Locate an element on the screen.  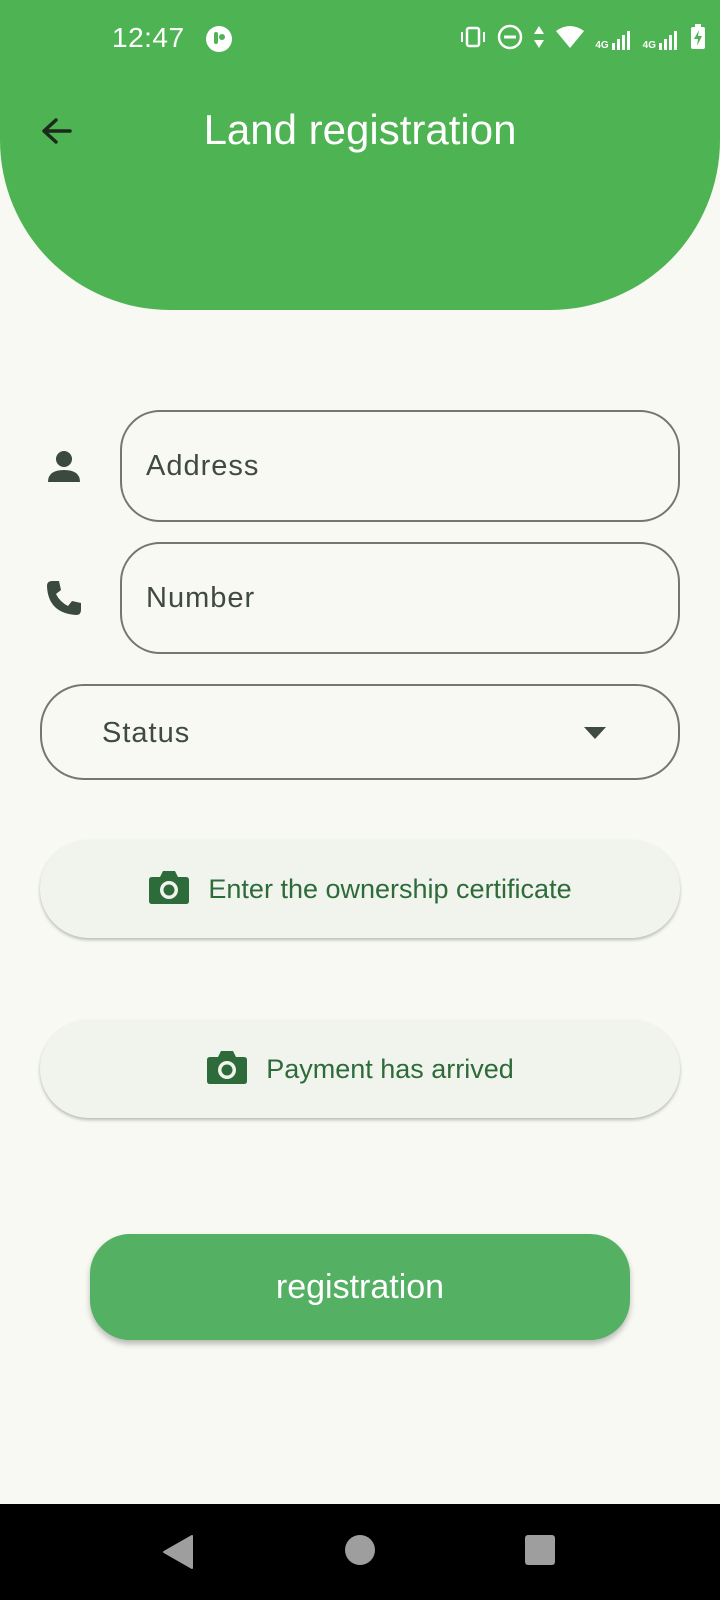
page-title: Land registration is located at coordinates (360, 129).